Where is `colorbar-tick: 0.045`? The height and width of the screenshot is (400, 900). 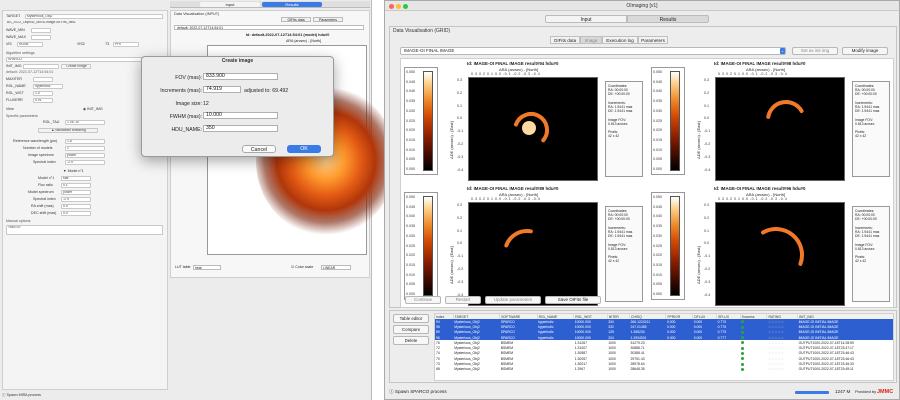 colorbar-tick: 0.045 is located at coordinates (657, 206).